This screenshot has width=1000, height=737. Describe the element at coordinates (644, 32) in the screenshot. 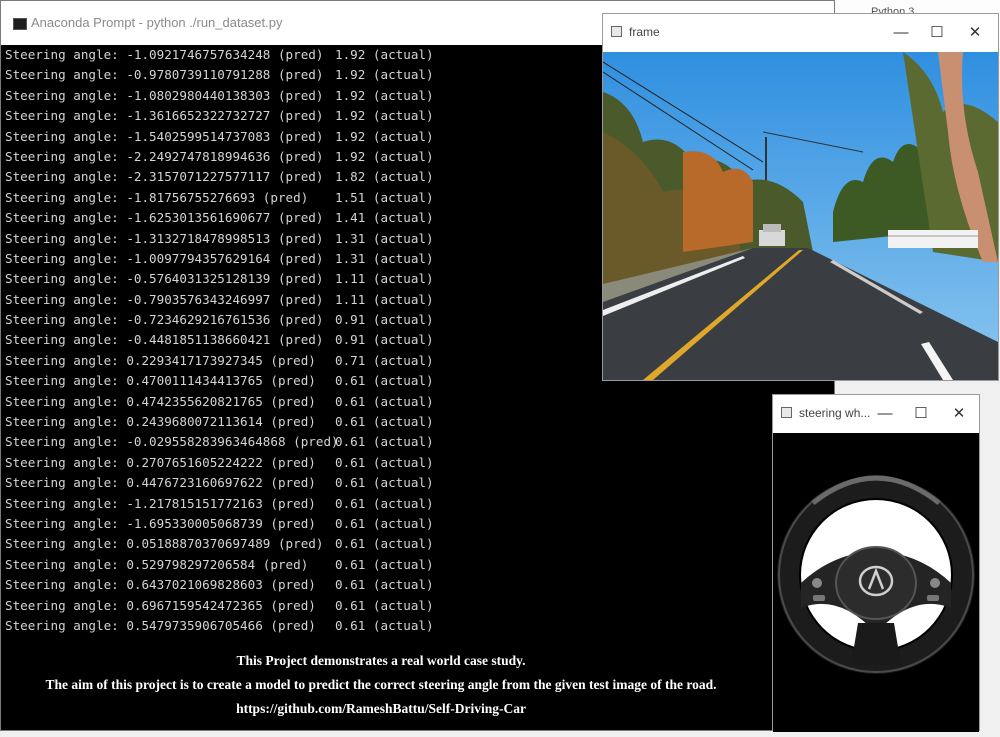

I see `frame-title: frame` at that location.